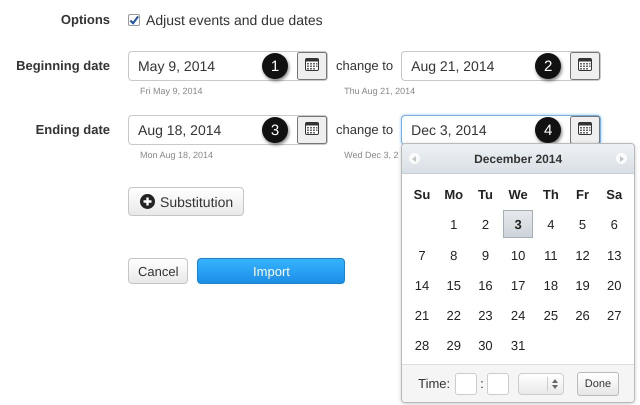 This screenshot has width=640, height=405. Describe the element at coordinates (614, 195) in the screenshot. I see `weekday-label: Sa` at that location.